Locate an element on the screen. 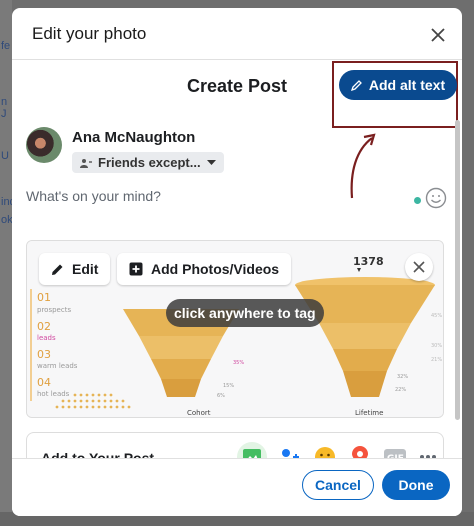 The image size is (474, 526). location-pin-icon is located at coordinates (360, 452).